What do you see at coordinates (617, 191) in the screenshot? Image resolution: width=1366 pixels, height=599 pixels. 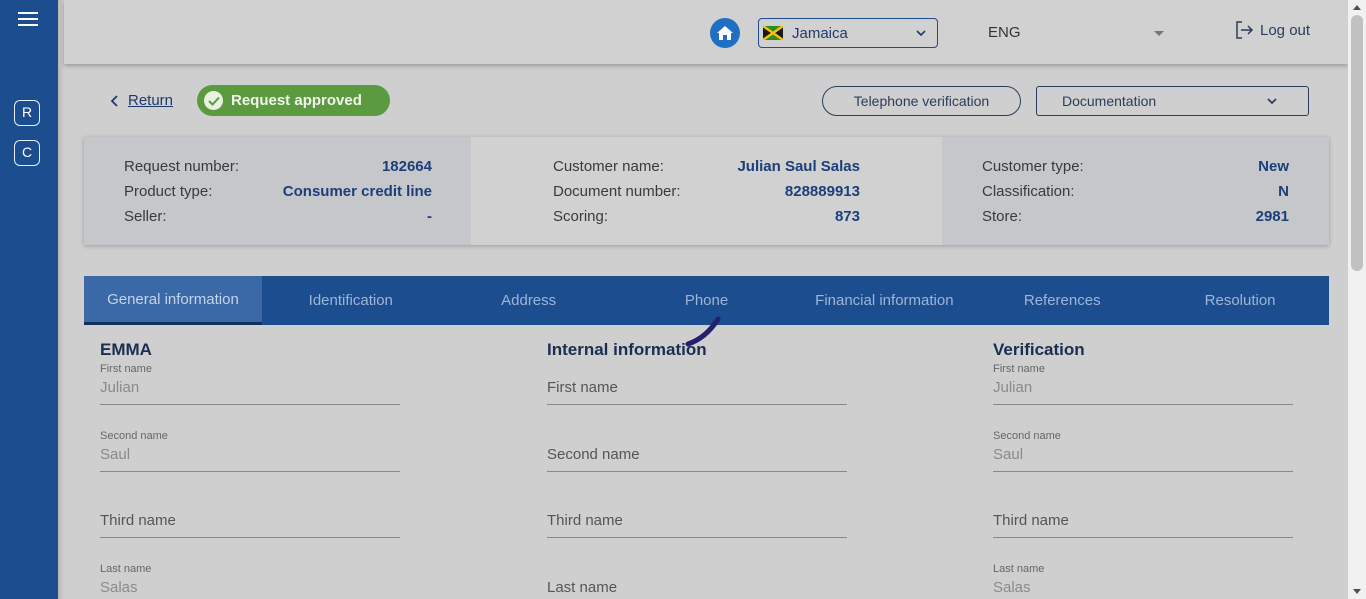 I see `summary-label: Document number:` at bounding box center [617, 191].